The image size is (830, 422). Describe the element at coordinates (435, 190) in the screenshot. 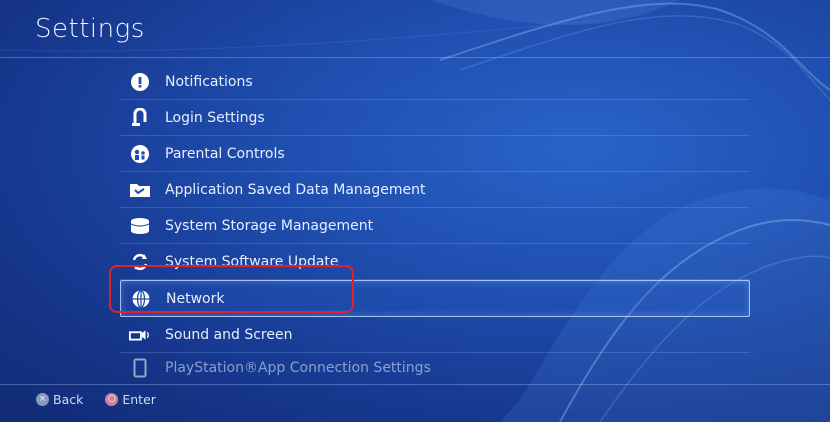

I see `menu-item-saved-data: Application Saved Data Management` at that location.